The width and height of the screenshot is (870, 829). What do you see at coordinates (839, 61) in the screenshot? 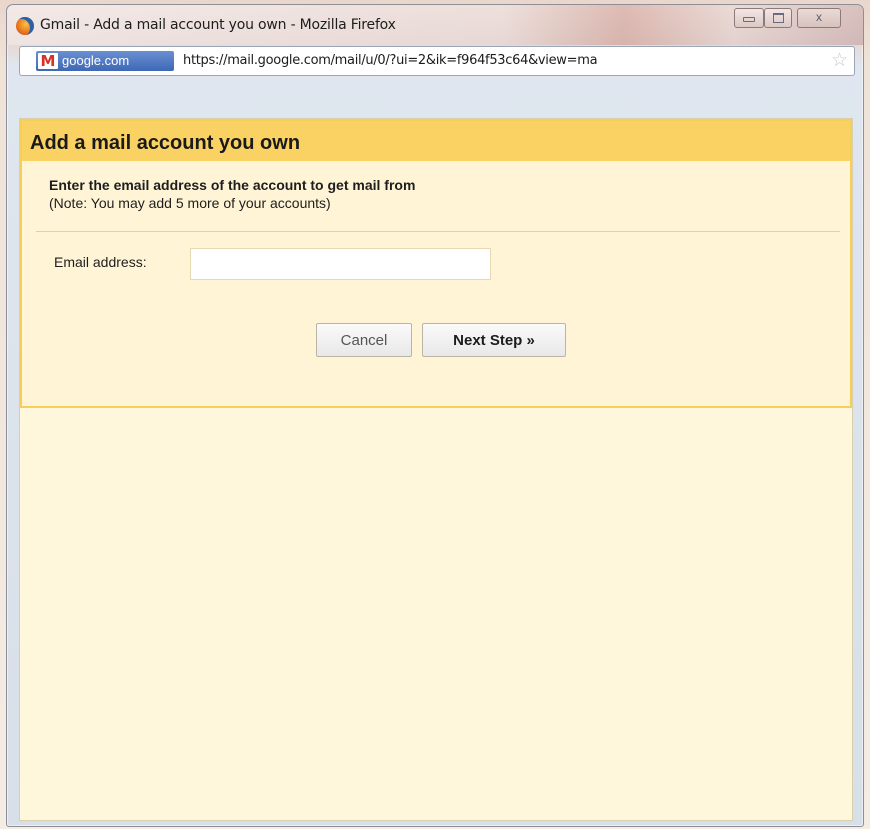
I see `star-icon: ☆` at bounding box center [839, 61].